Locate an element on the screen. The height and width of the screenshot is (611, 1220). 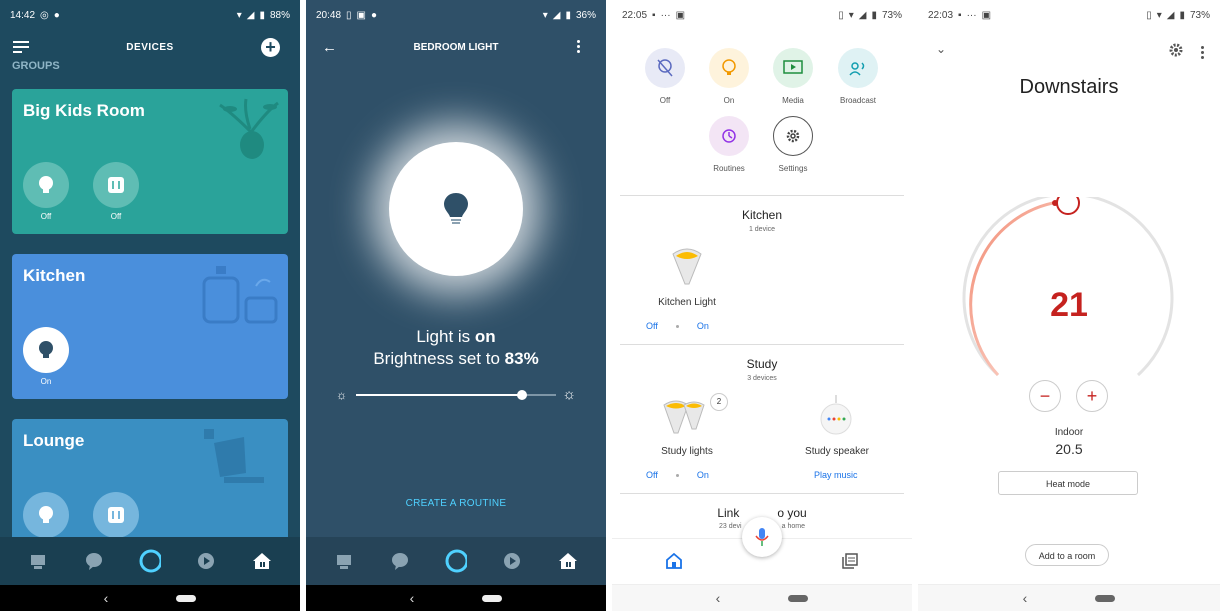
action-off: Off is located at coordinates (665, 76).